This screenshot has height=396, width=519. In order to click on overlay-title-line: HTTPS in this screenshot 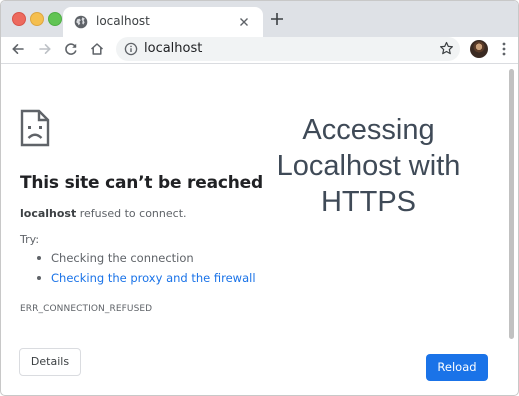, I will do `click(368, 202)`.